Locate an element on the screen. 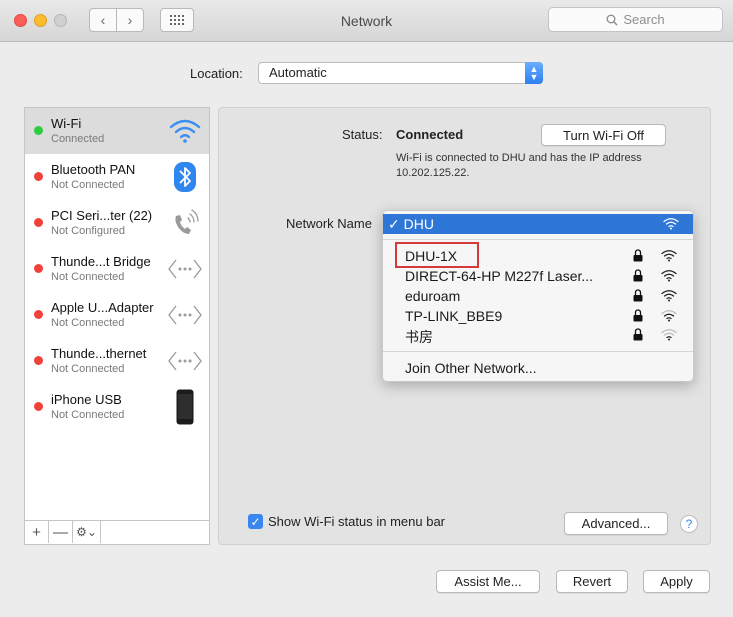 The width and height of the screenshot is (733, 617). location-label: Location: is located at coordinates (216, 73).